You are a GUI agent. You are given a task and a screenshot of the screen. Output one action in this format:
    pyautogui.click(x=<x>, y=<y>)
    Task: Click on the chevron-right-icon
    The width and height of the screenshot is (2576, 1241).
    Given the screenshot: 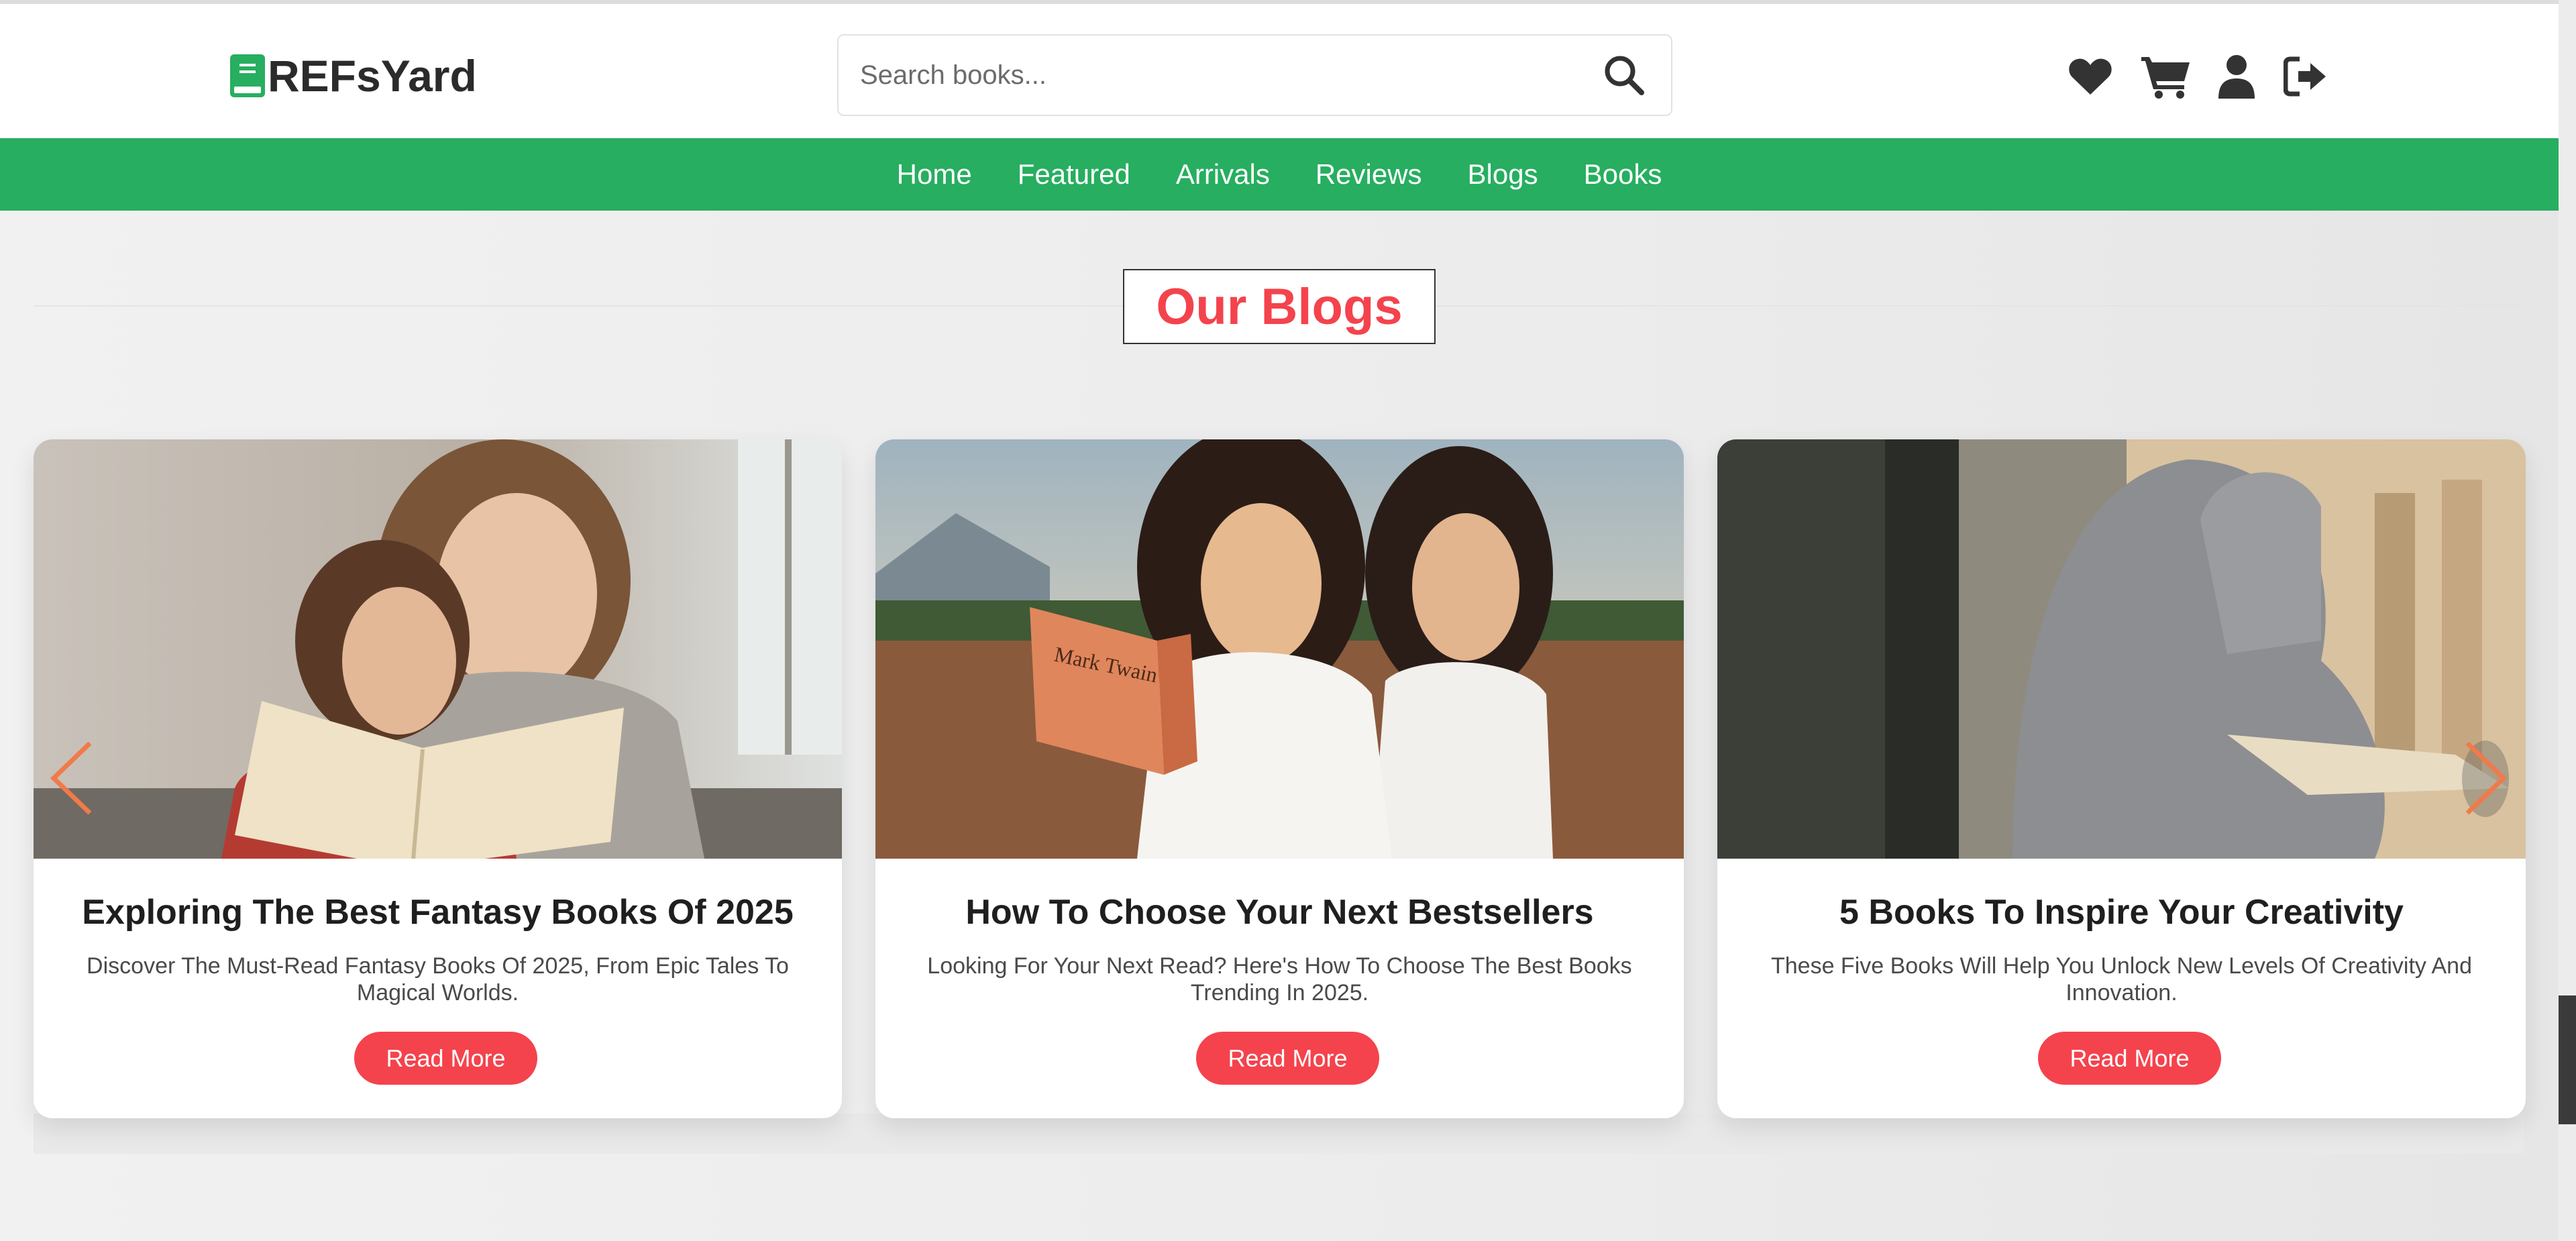 What is the action you would take?
    pyautogui.click(x=2486, y=778)
    